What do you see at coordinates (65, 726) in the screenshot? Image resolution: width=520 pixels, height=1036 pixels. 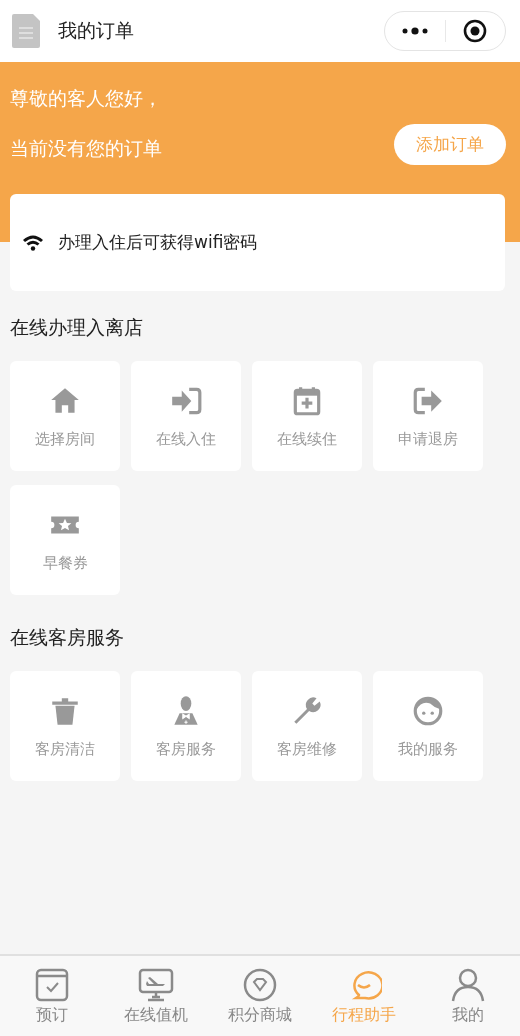 I see `service-tile: 客房清洁` at bounding box center [65, 726].